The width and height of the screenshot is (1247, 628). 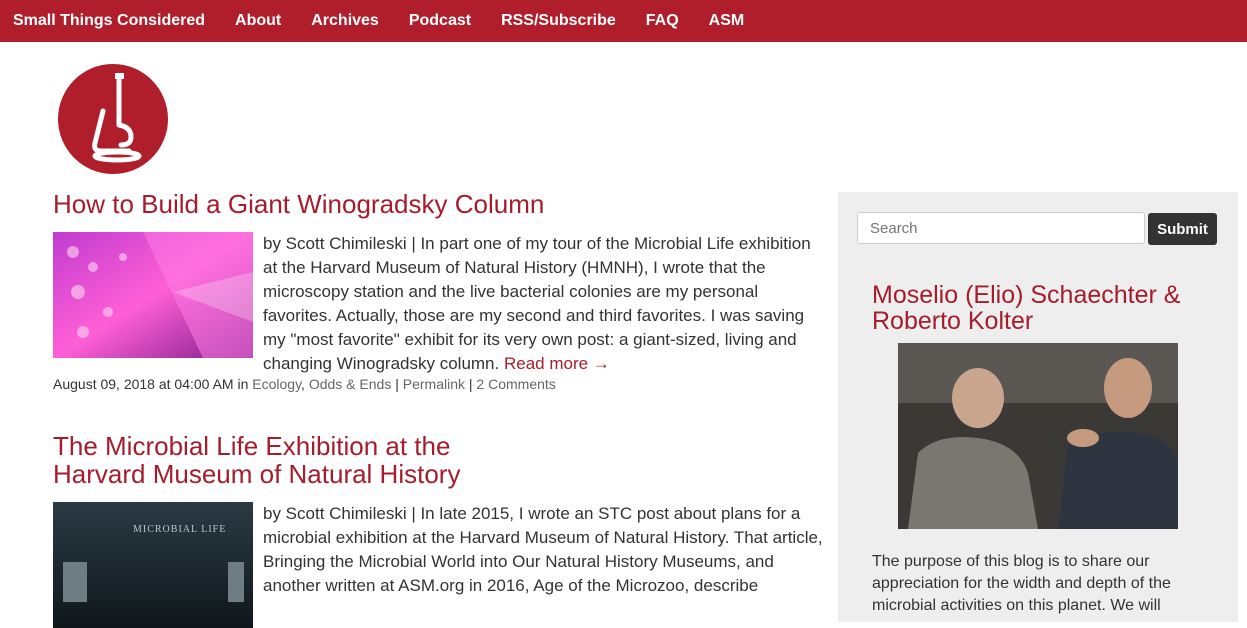 I want to click on nav-about-link: About, so click(x=258, y=21).